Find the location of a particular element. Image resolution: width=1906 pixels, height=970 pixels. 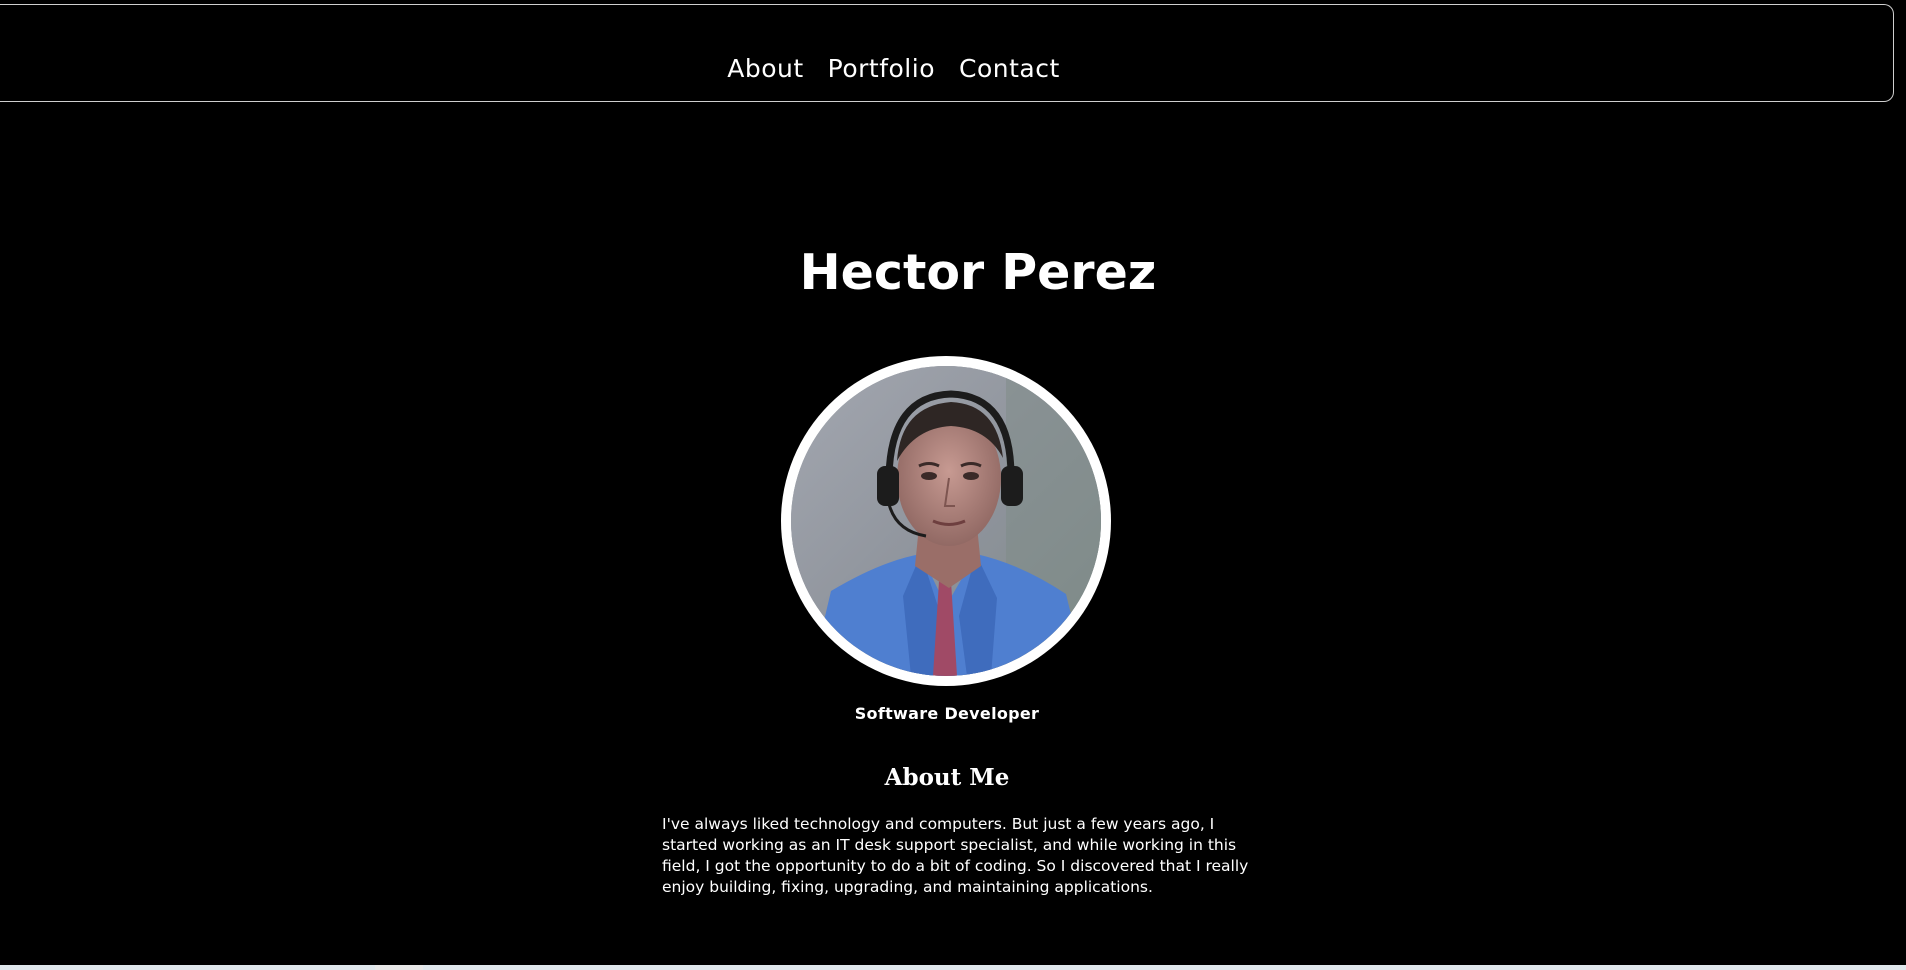

profile-photo-illustration is located at coordinates (946, 521).